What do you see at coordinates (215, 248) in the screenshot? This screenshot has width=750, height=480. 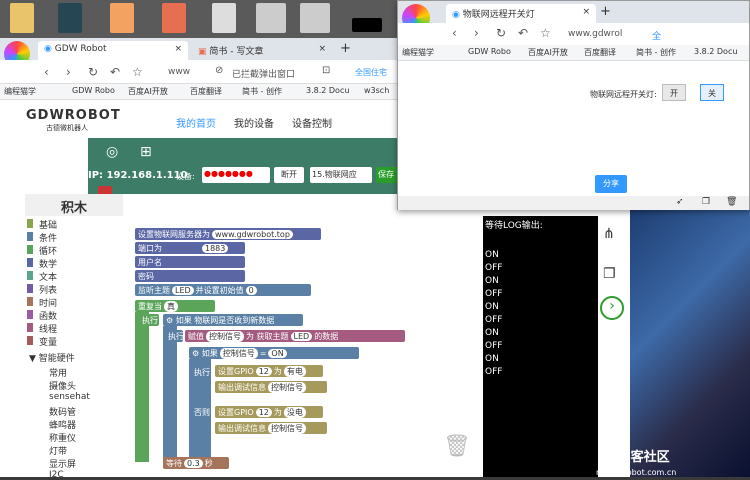 I see `port-value: 1883` at bounding box center [215, 248].